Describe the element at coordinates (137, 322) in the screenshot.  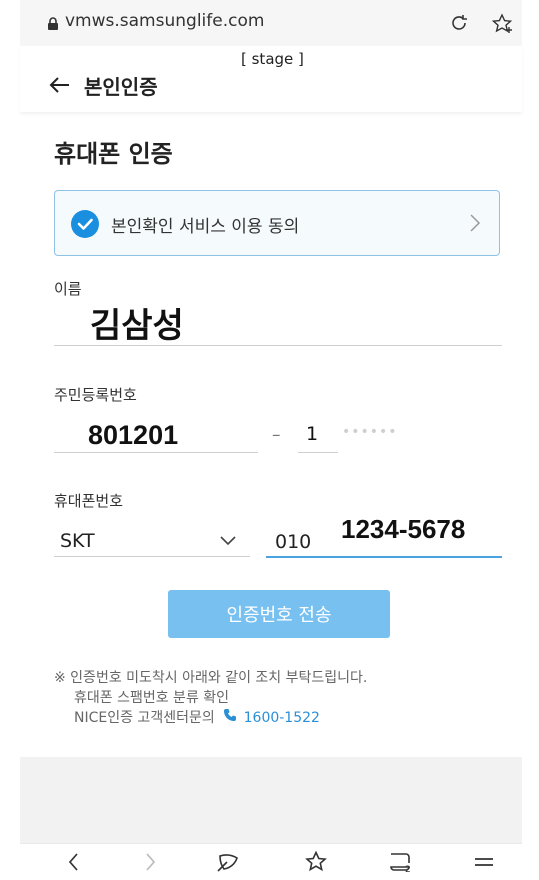
I see `name-field: 김삼성` at that location.